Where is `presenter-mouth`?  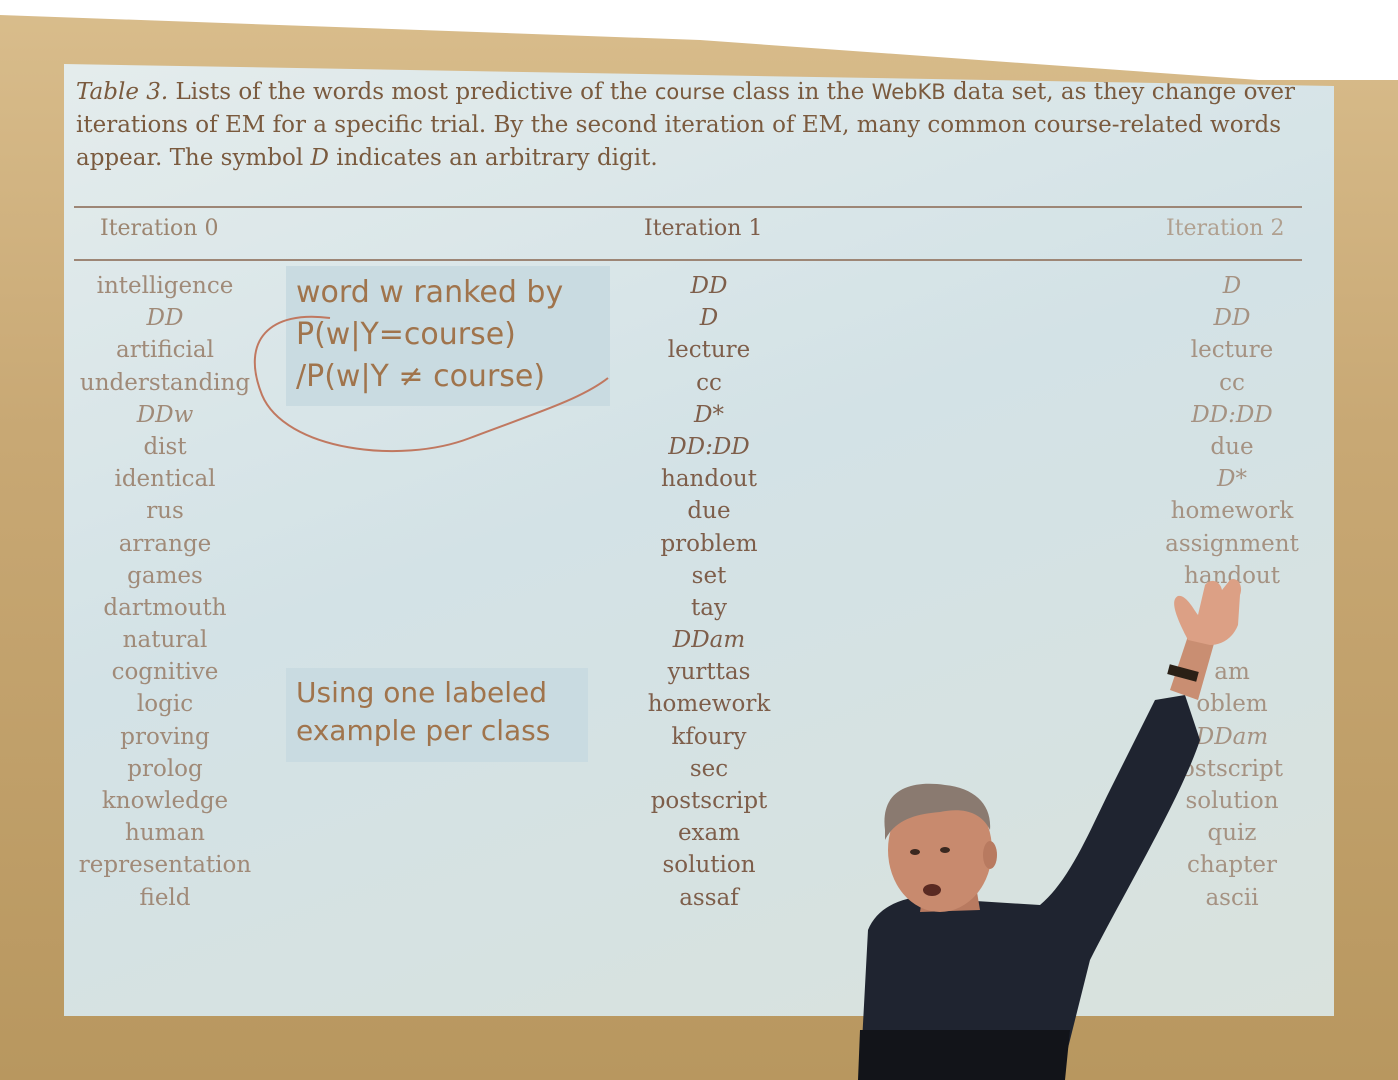 presenter-mouth is located at coordinates (932, 890).